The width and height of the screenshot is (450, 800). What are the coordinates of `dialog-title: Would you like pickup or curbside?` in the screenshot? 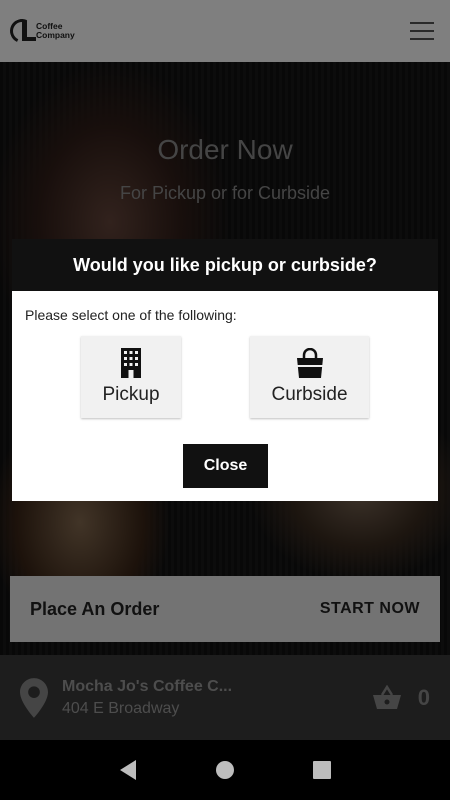 It's located at (225, 265).